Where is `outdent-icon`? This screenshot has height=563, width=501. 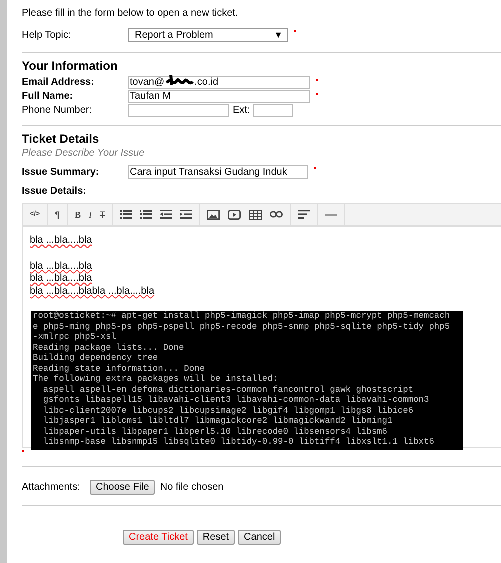
outdent-icon is located at coordinates (166, 214).